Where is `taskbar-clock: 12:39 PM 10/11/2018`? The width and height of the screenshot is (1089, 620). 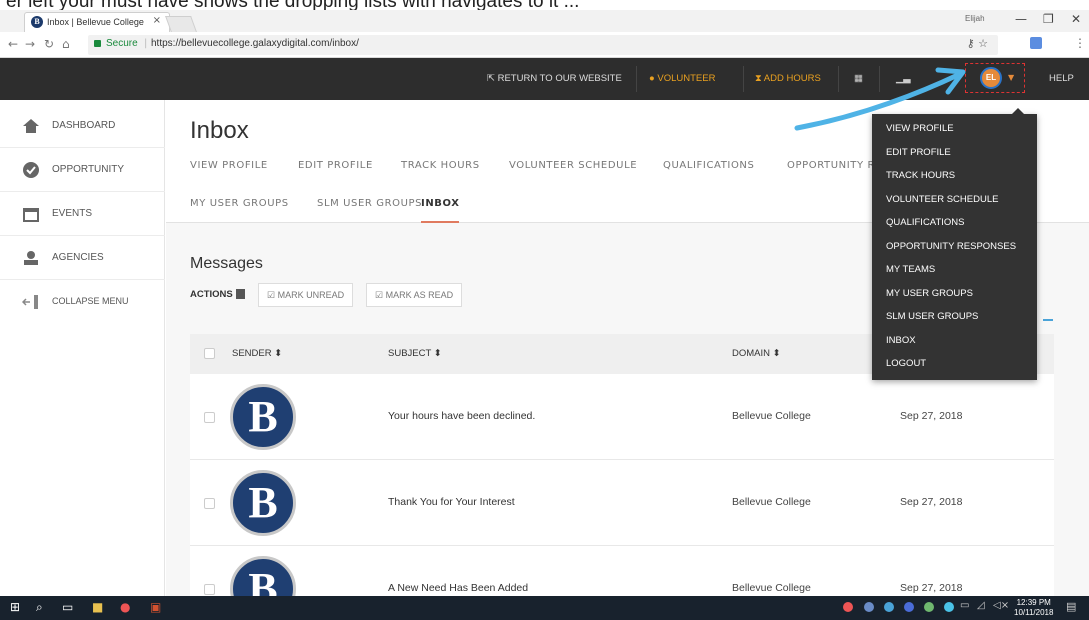
taskbar-clock: 12:39 PM 10/11/2018 is located at coordinates (1033, 608).